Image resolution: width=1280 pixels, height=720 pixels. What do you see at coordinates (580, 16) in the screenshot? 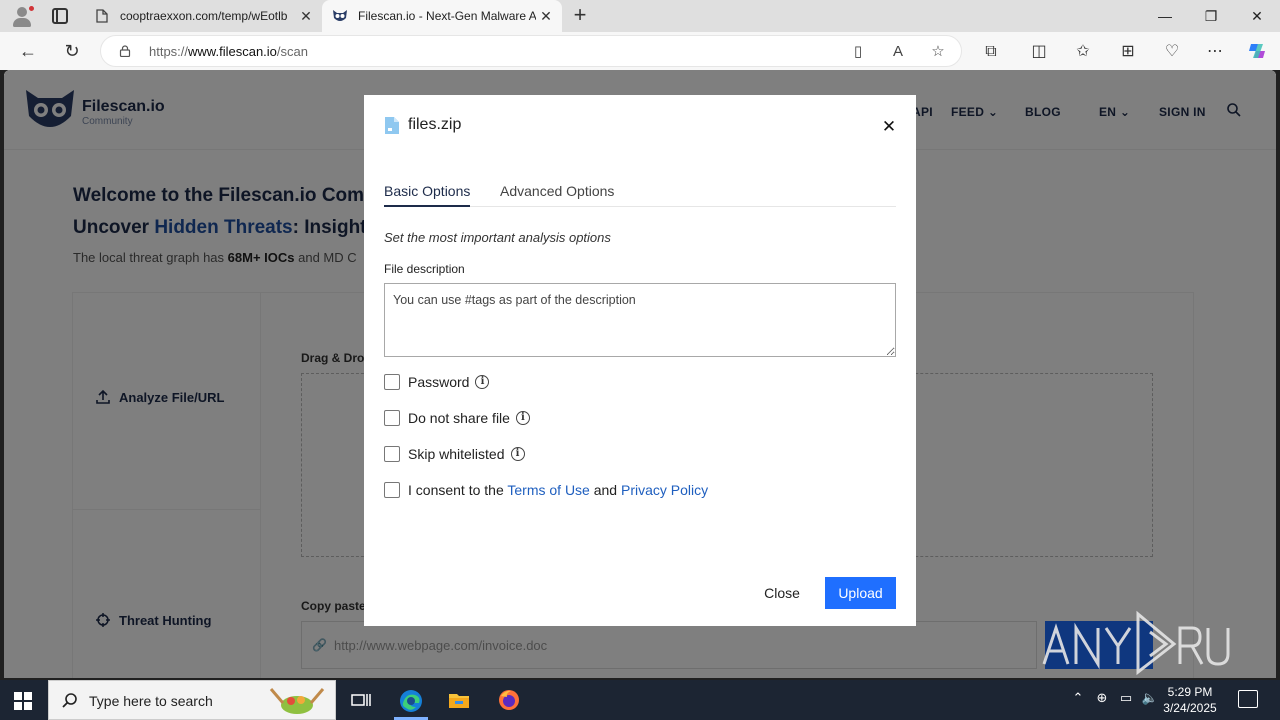
I see `new-tab-icon: +` at bounding box center [580, 16].